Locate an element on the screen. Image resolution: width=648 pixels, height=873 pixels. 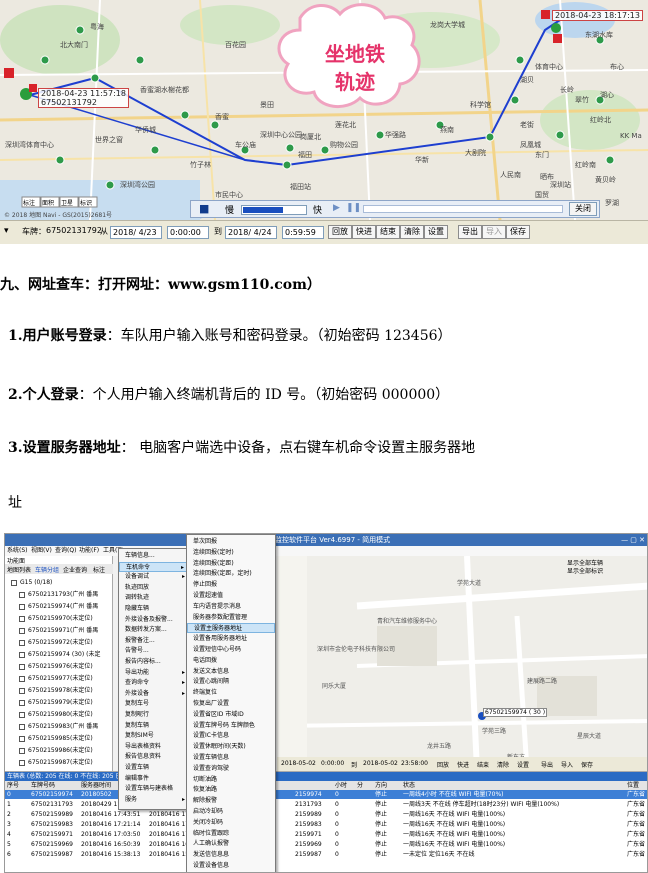
tree-item: 67502159971(广州 番禺 is located at coordinates (58, 631).